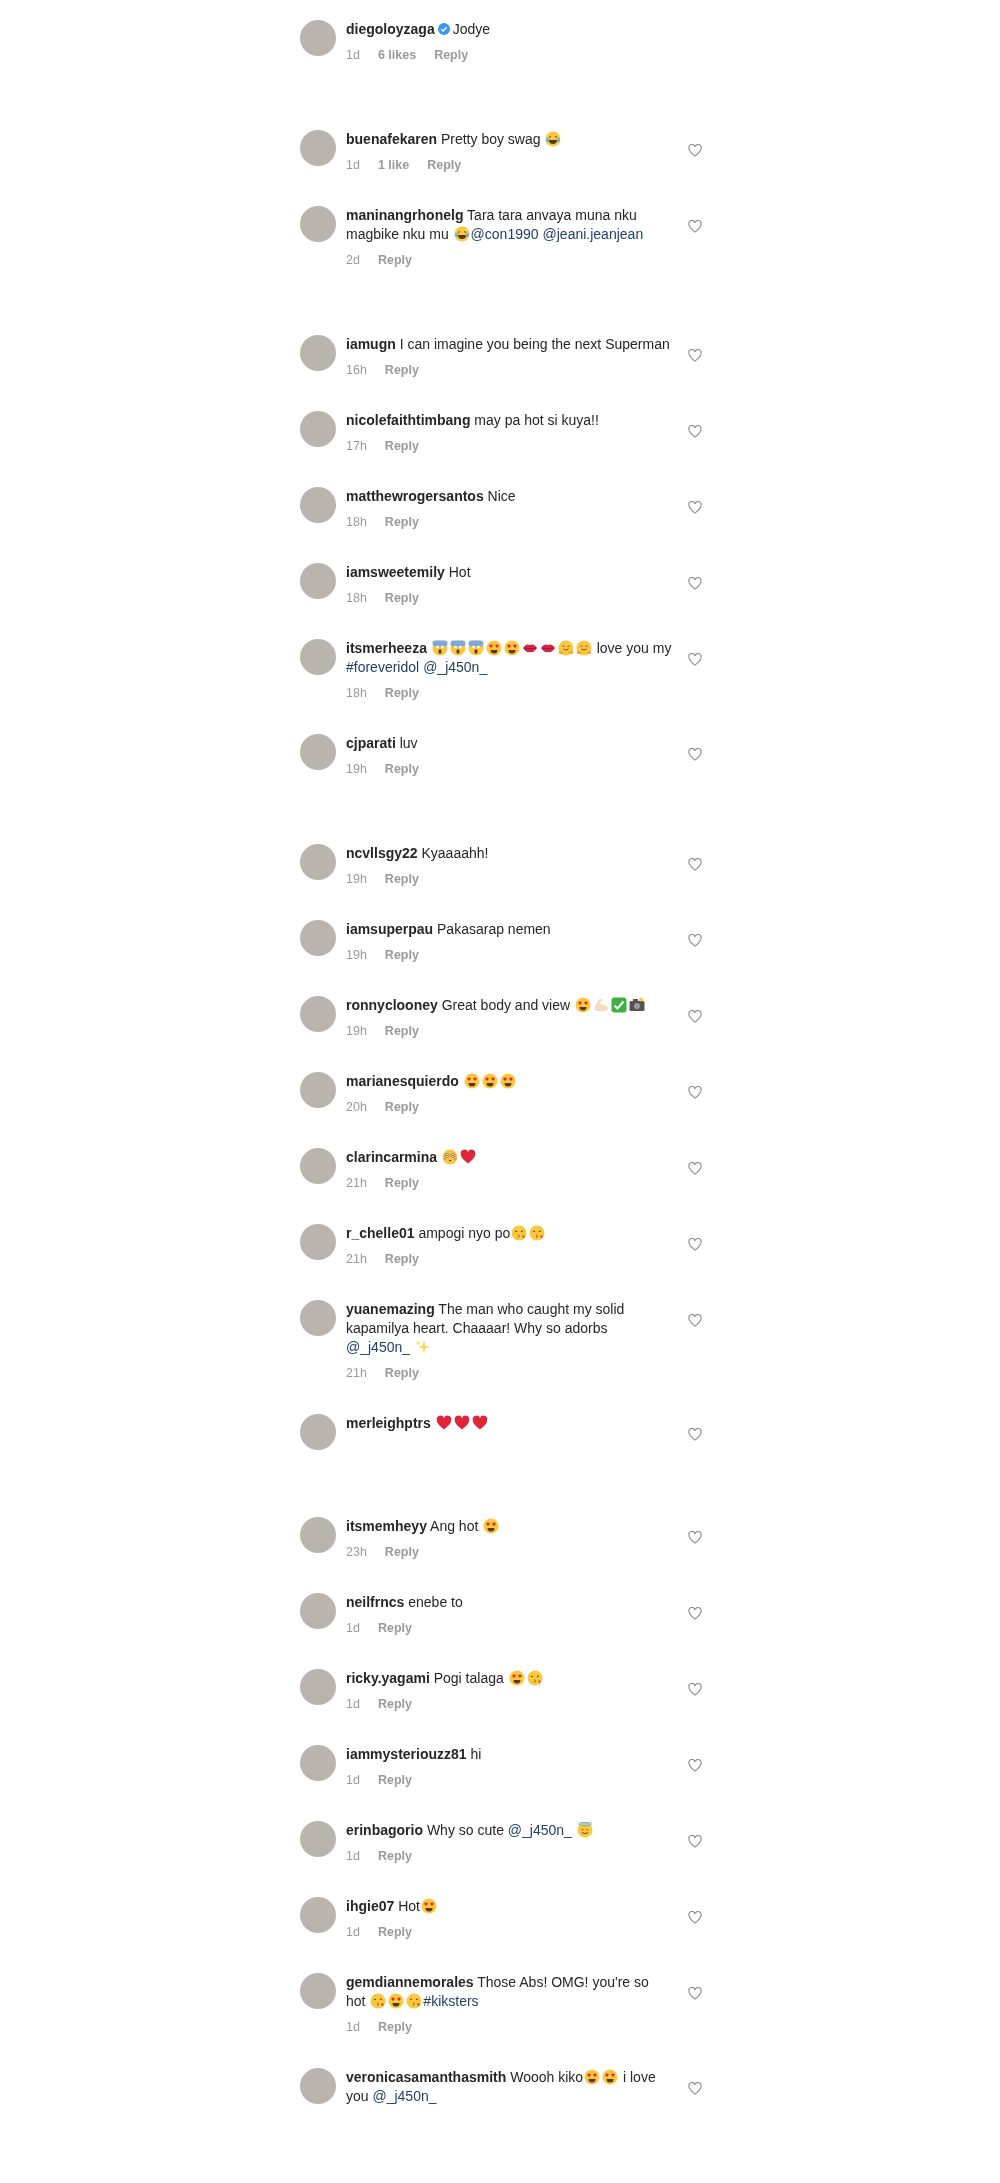 Image resolution: width=1000 pixels, height=2183 pixels. What do you see at coordinates (406, 1754) in the screenshot?
I see `username-link: iammysteriouzz81` at bounding box center [406, 1754].